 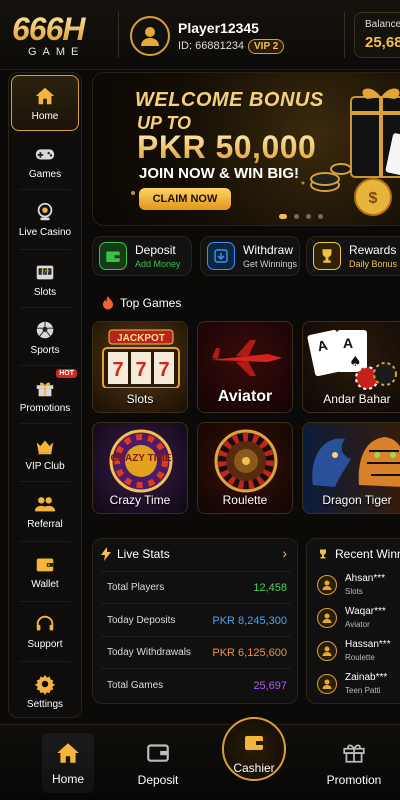 What do you see at coordinates (45, 350) in the screenshot?
I see `sidebar-item-label: Sports` at bounding box center [45, 350].